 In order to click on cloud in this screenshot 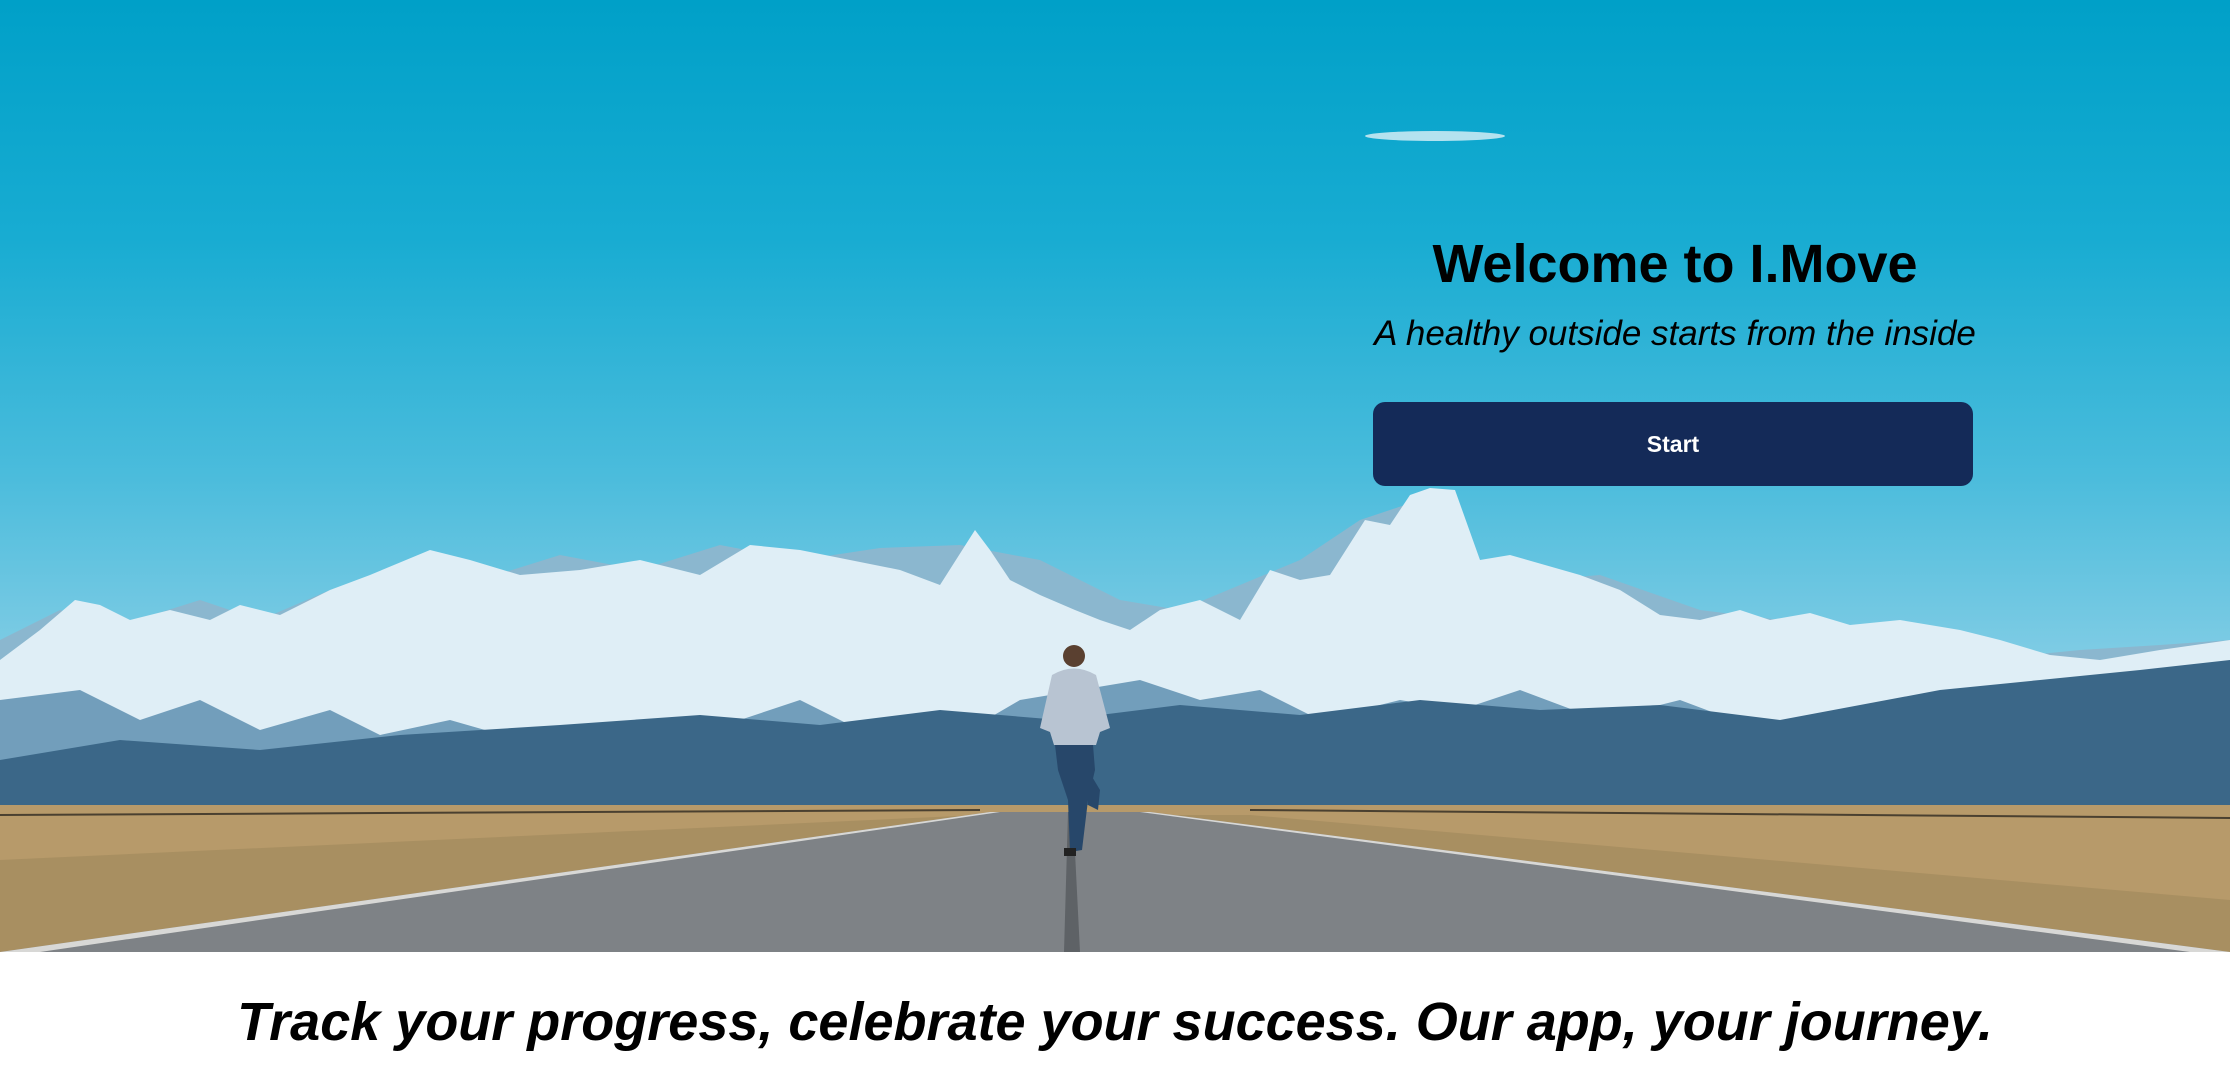, I will do `click(1435, 136)`.